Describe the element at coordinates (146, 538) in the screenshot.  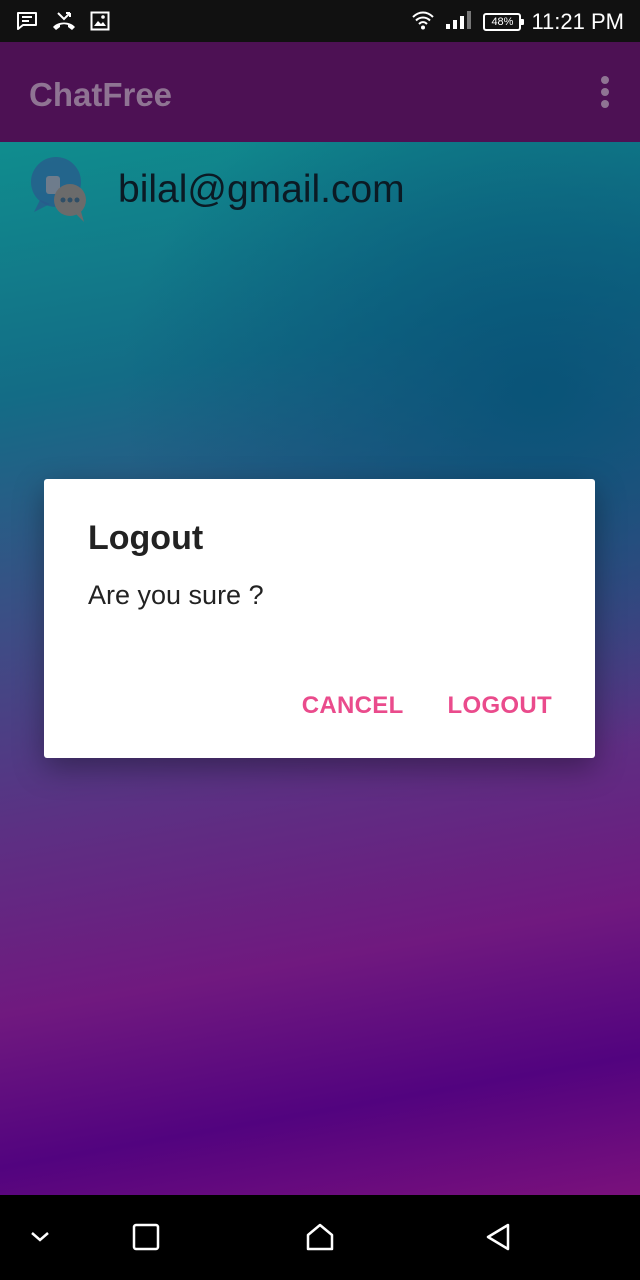
I see `dialog-title: Logout` at that location.